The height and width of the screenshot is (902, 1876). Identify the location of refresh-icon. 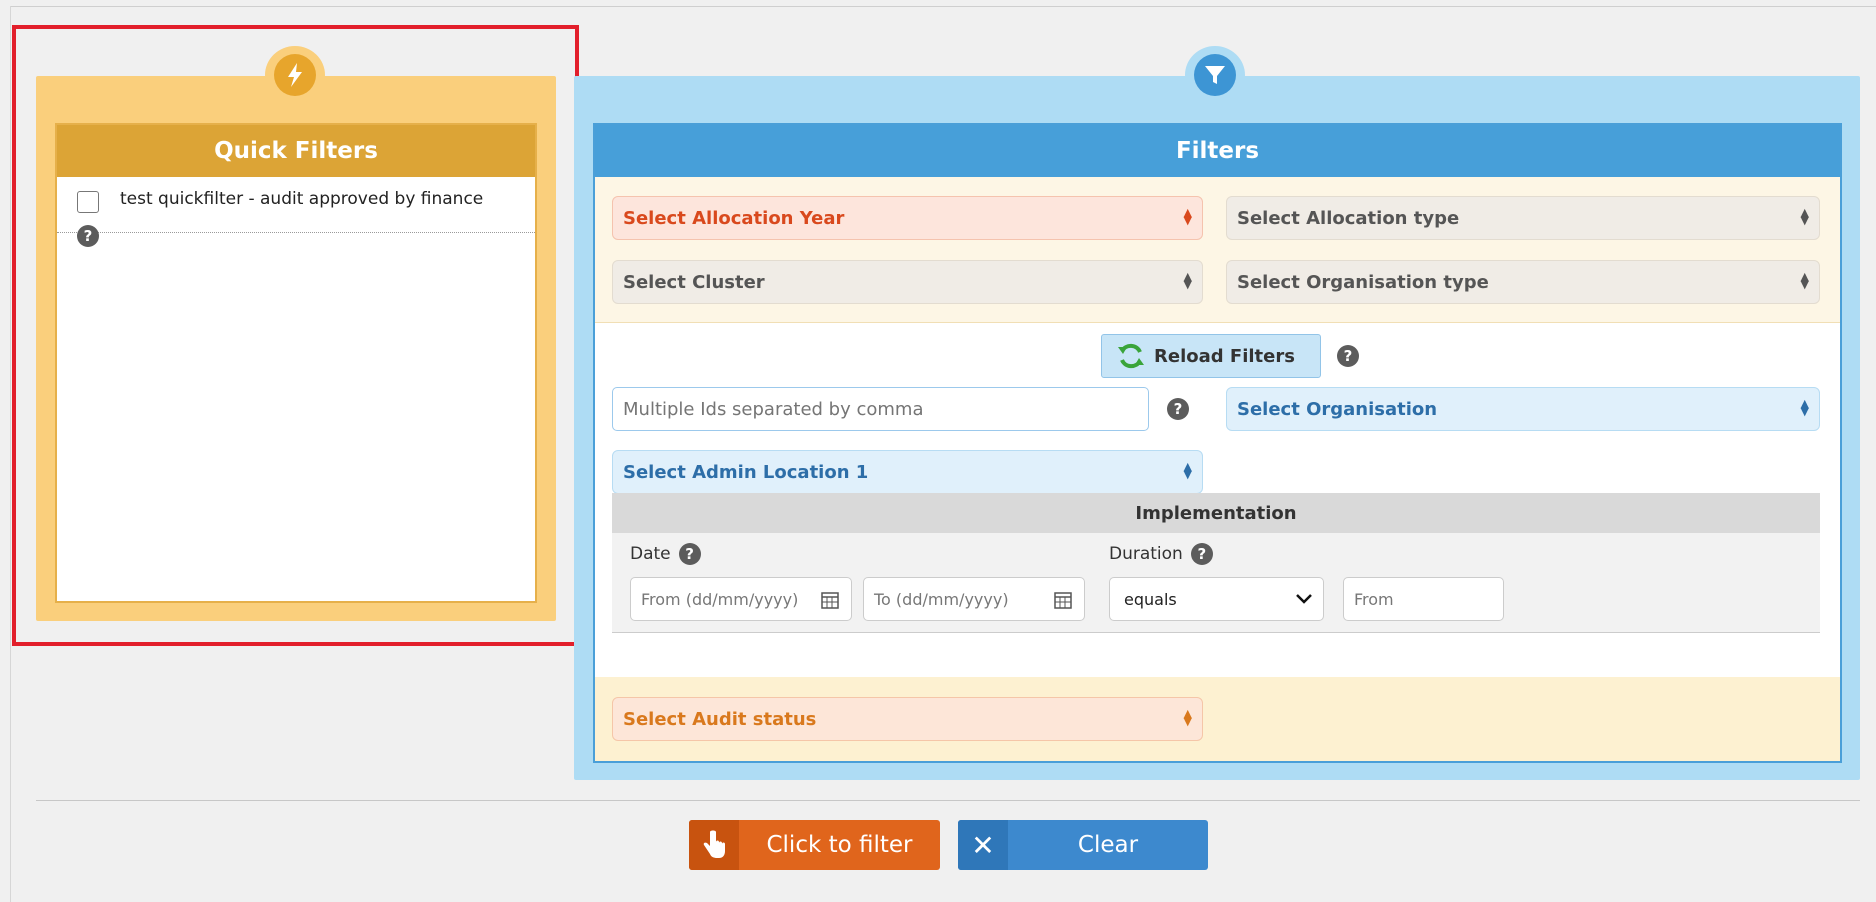
(1131, 356).